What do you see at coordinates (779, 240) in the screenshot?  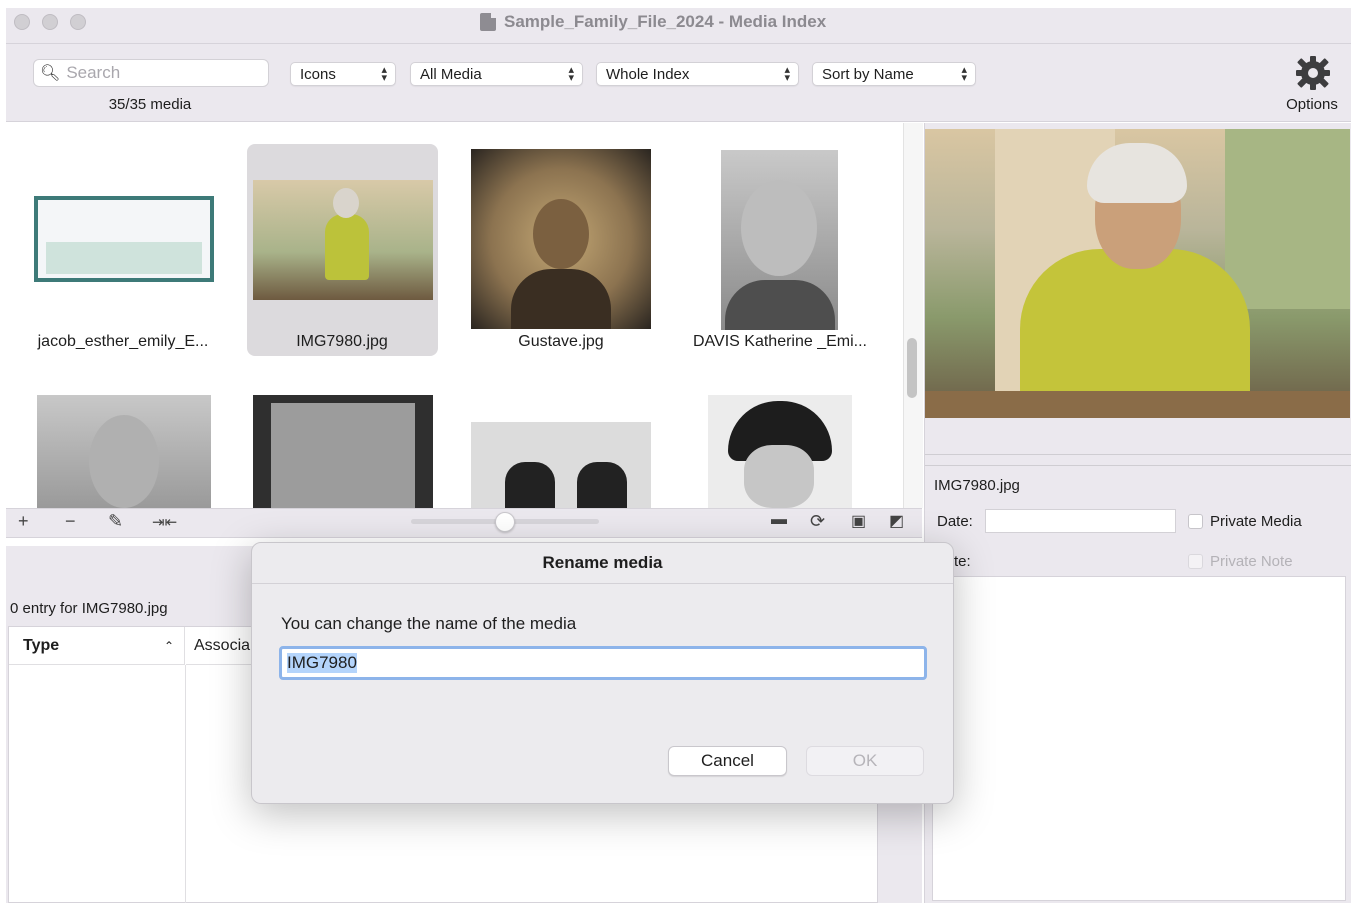 I see `media-thumbnail-davis` at bounding box center [779, 240].